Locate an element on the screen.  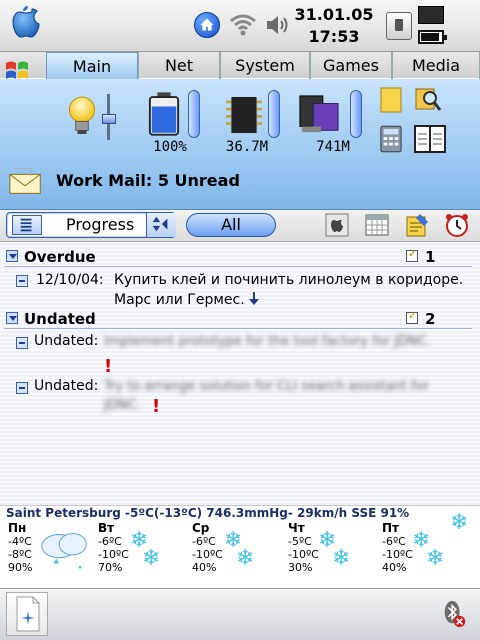
day-name: Вт is located at coordinates (106, 528).